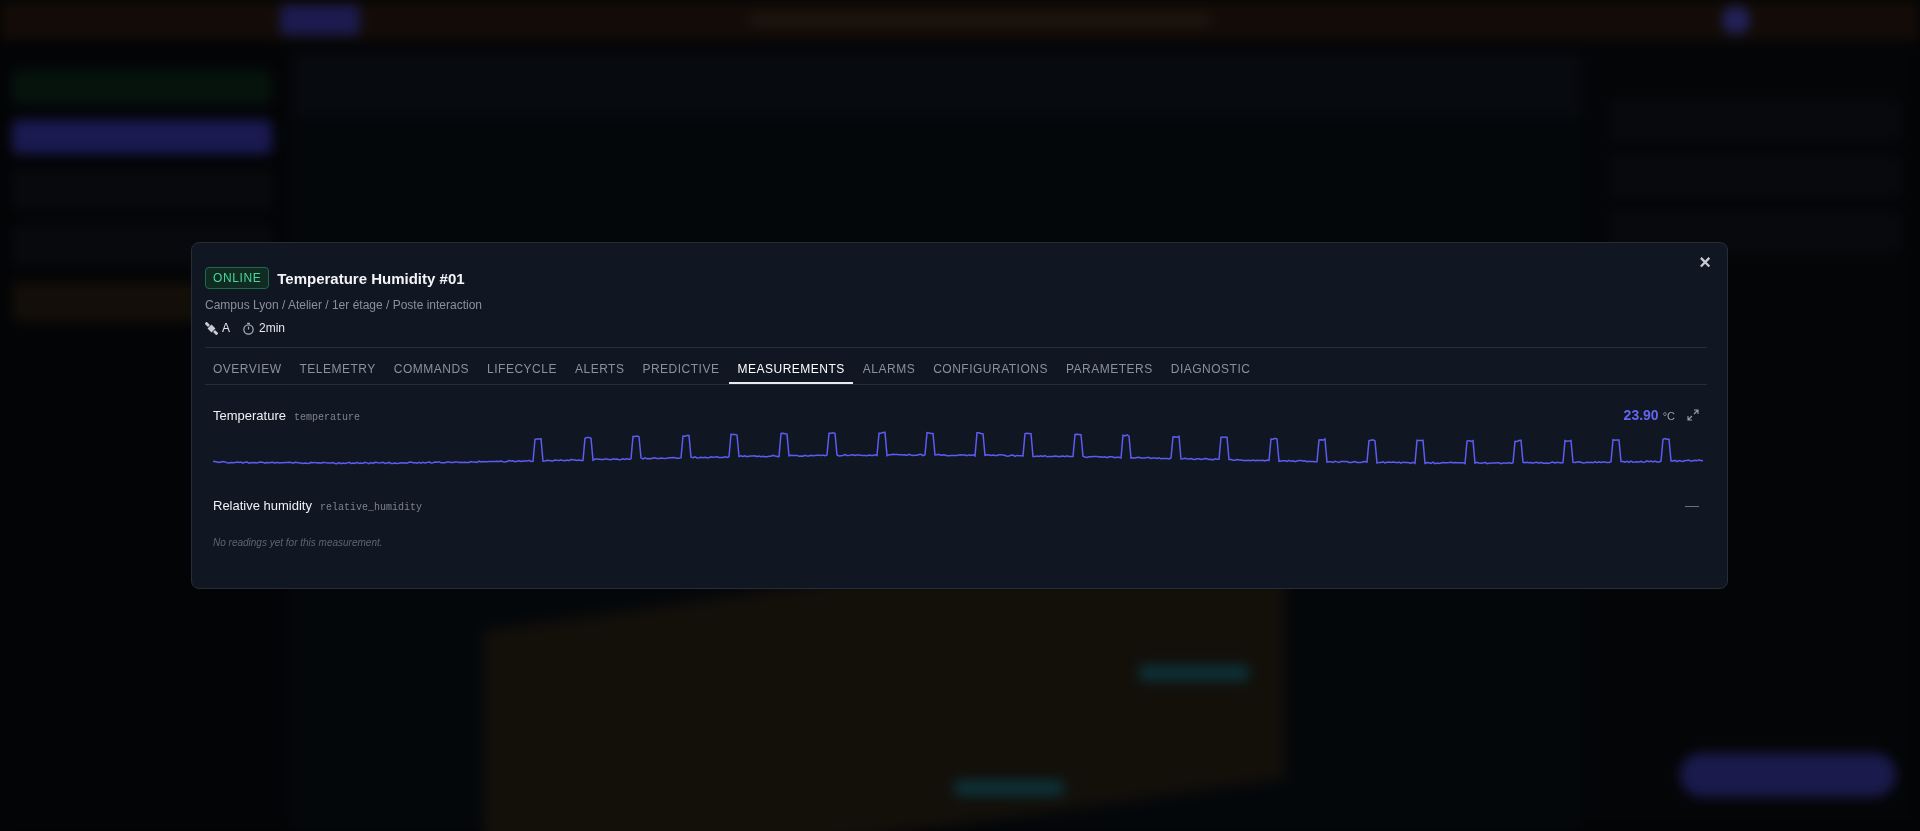 This screenshot has height=831, width=1920. What do you see at coordinates (431, 371) in the screenshot?
I see `tab: COMMANDS` at bounding box center [431, 371].